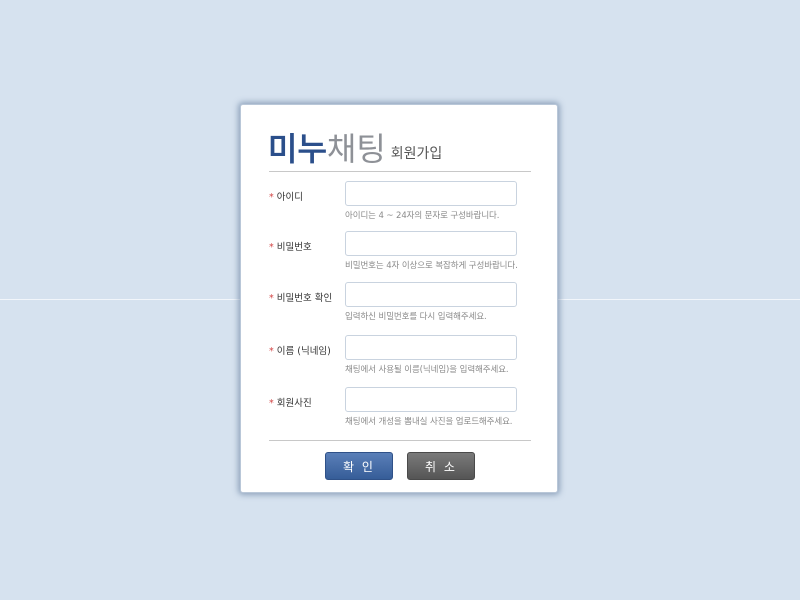  What do you see at coordinates (431, 266) in the screenshot?
I see `field-help-text: 비밀번호는 4자 이상으로 복잡하게 구성바랍니다.` at bounding box center [431, 266].